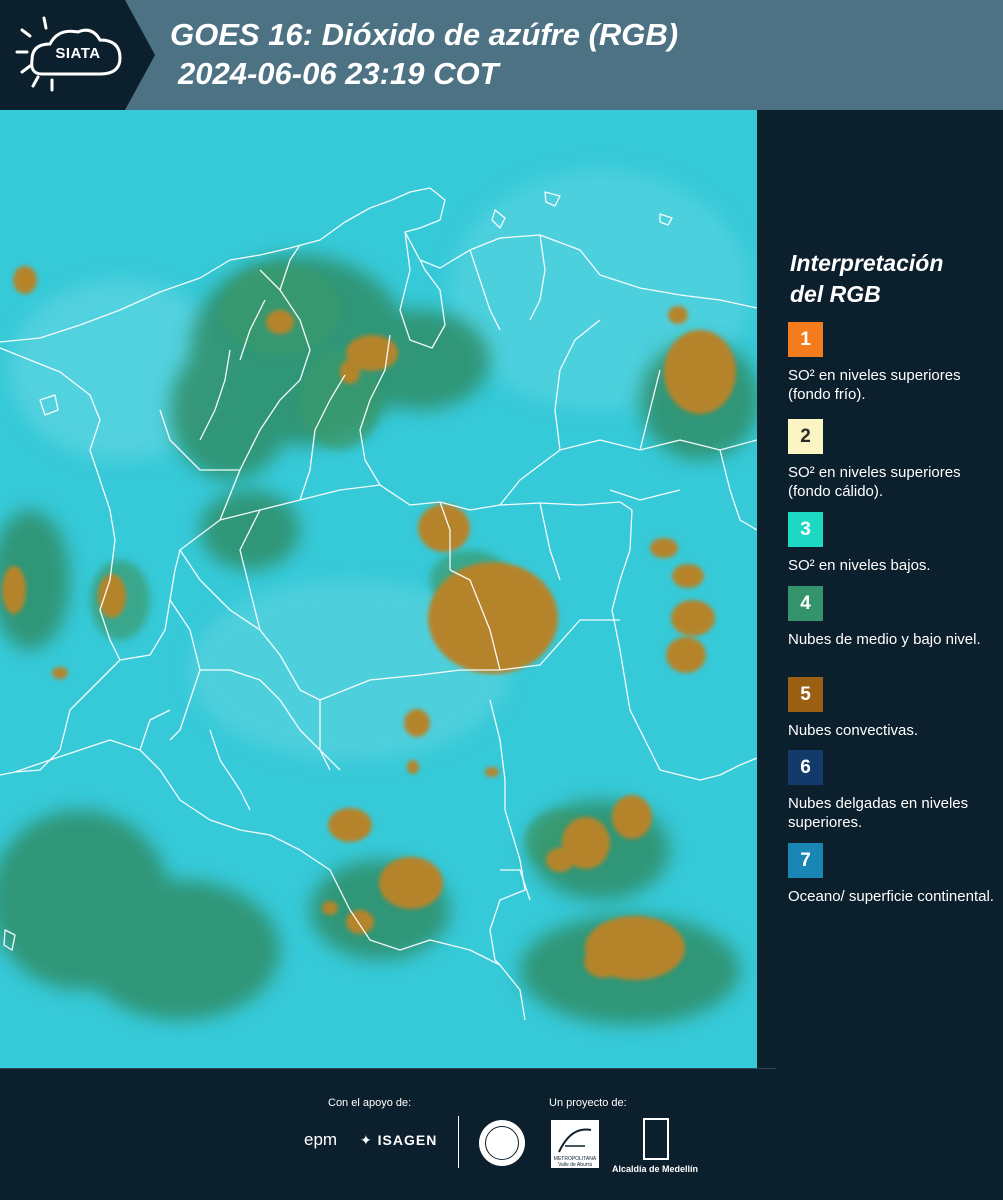  Describe the element at coordinates (502, 1143) in the screenshot. I see `medellin-seal-icon` at that location.